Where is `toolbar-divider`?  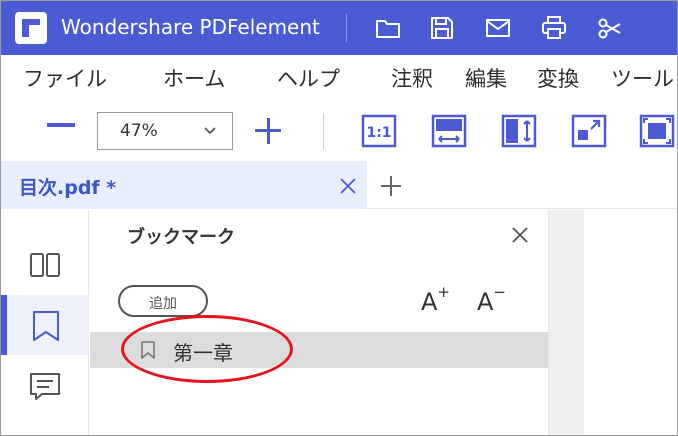 toolbar-divider is located at coordinates (323, 131).